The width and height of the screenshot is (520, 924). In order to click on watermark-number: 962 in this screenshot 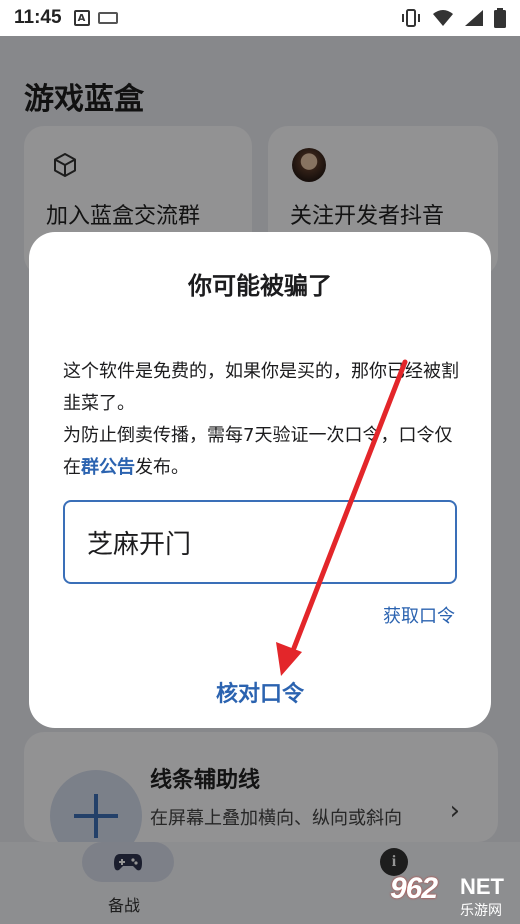, I will do `click(414, 888)`.